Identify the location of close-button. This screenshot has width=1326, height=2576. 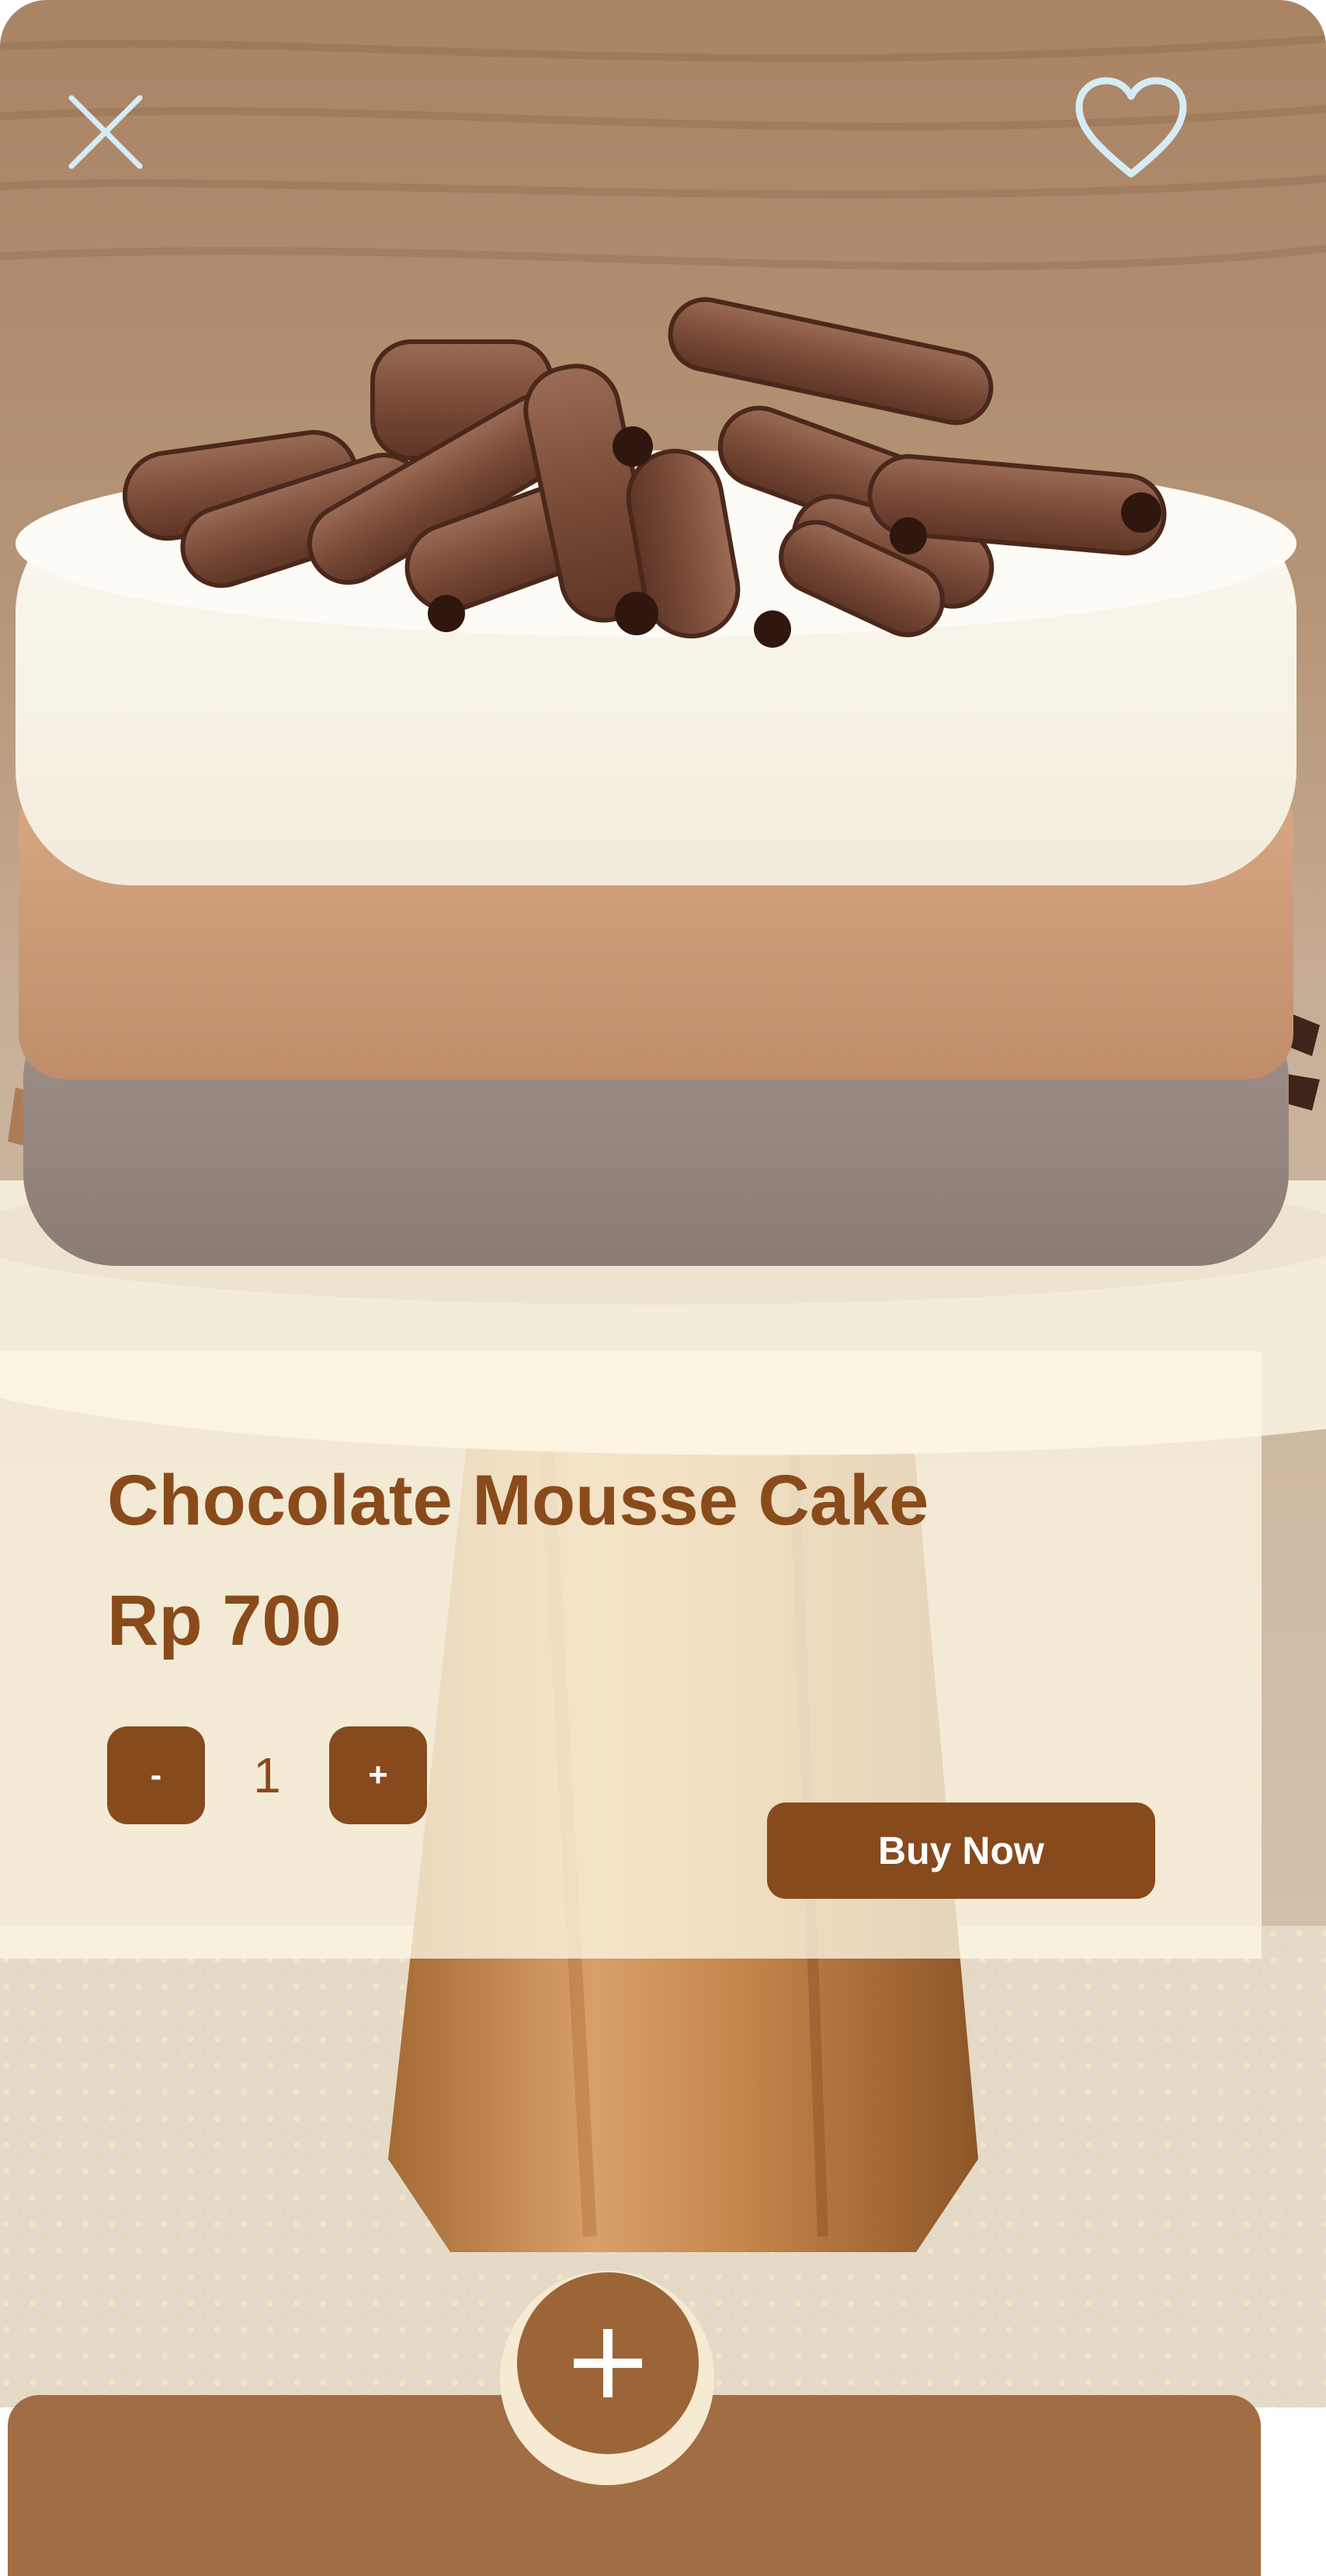
(105, 132).